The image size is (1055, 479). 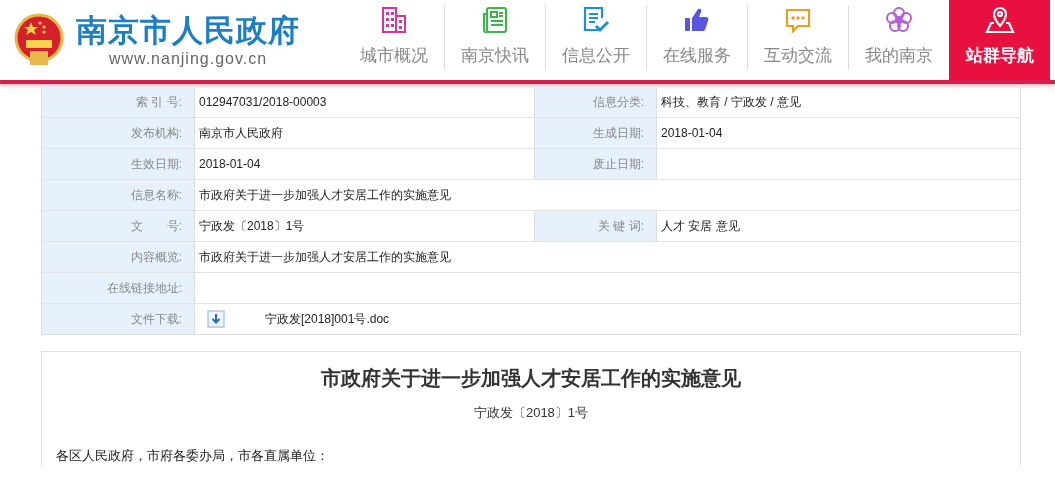 I want to click on emblem-icon, so click(x=39, y=40).